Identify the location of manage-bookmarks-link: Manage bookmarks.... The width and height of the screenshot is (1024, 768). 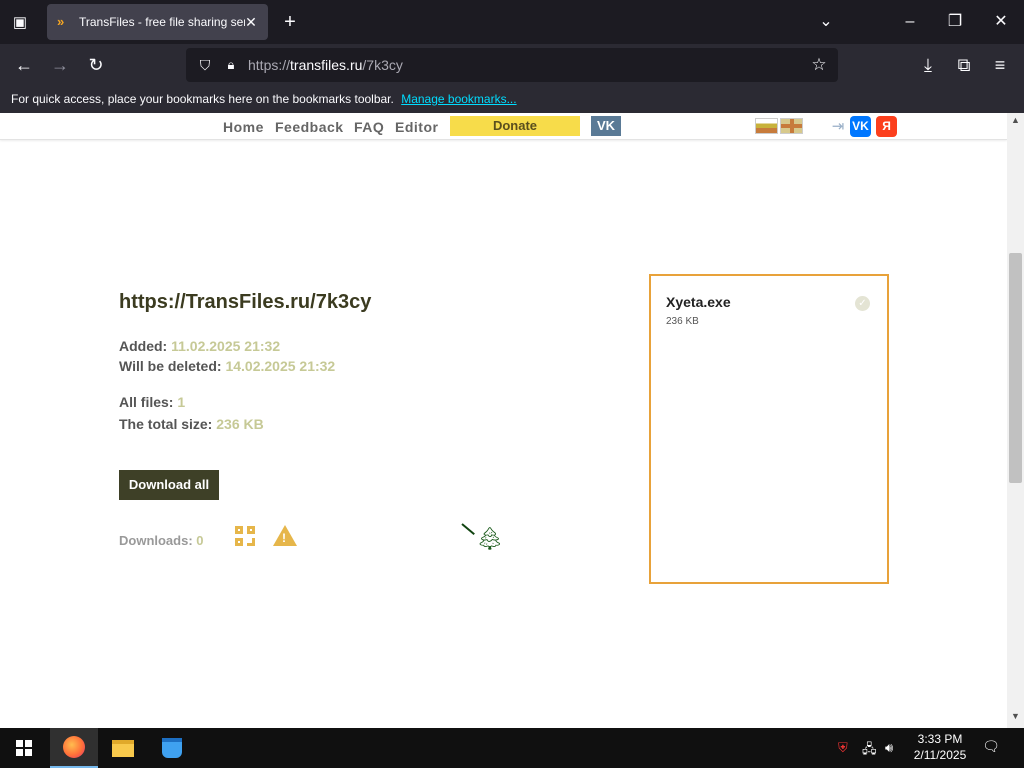
(458, 99).